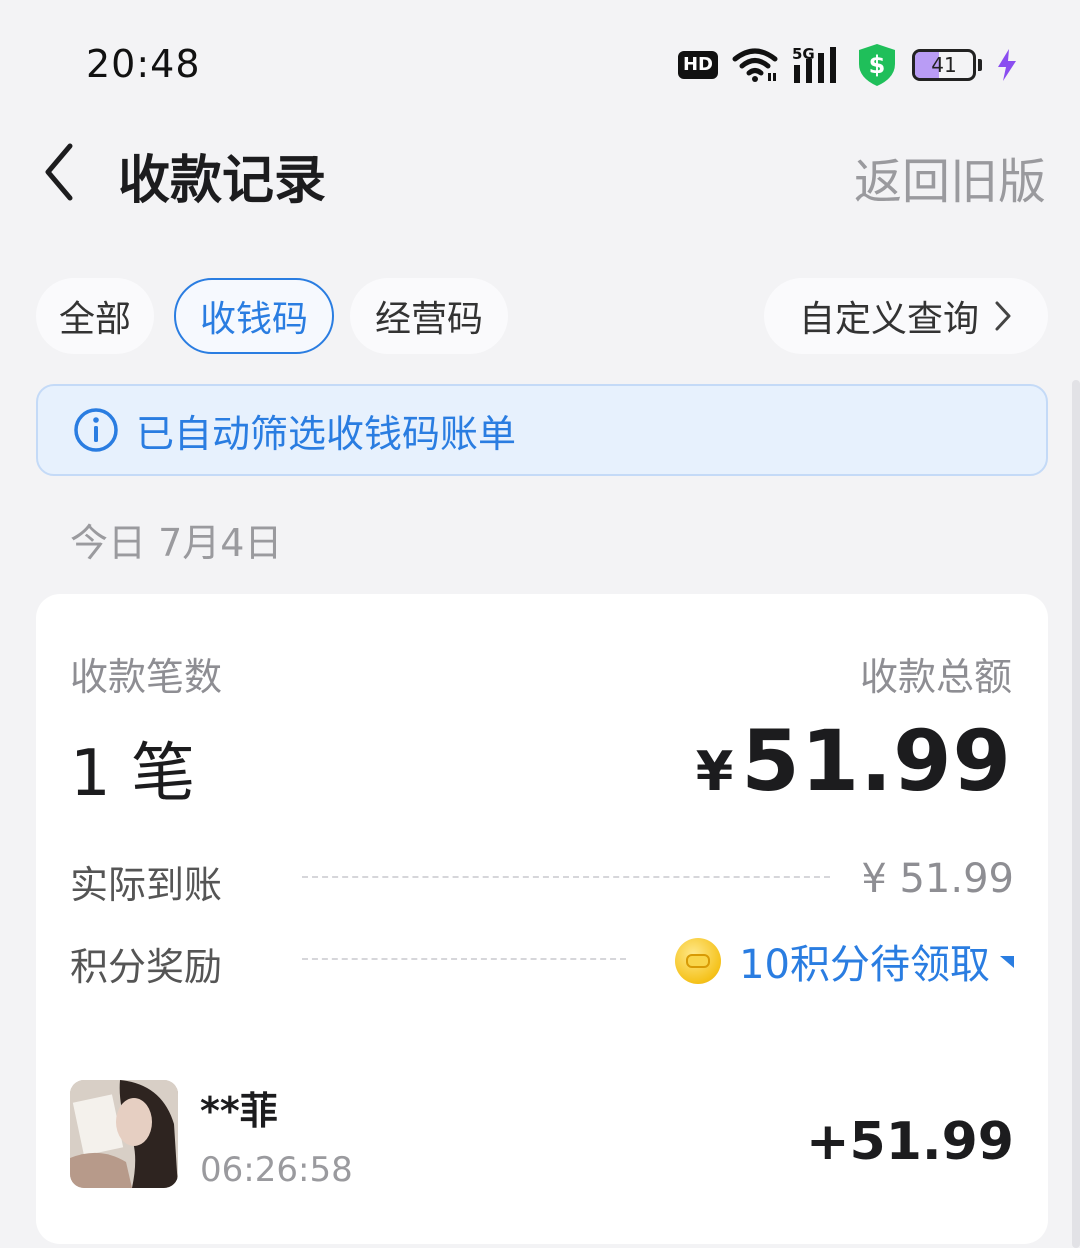  I want to click on tab-business-code: 经营码, so click(429, 316).